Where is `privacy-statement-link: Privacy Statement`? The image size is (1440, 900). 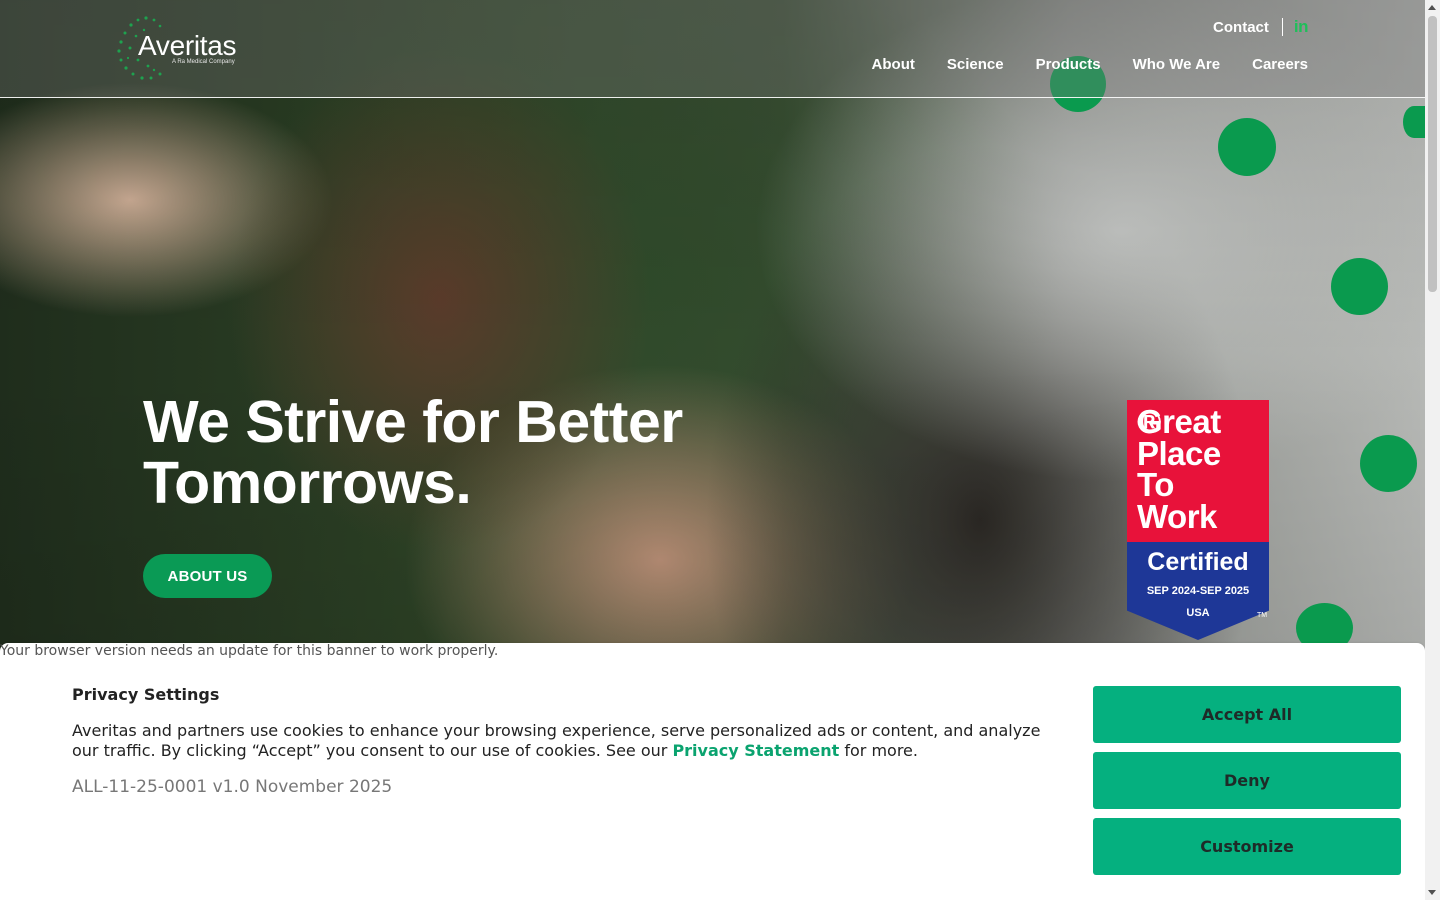 privacy-statement-link: Privacy Statement is located at coordinates (755, 750).